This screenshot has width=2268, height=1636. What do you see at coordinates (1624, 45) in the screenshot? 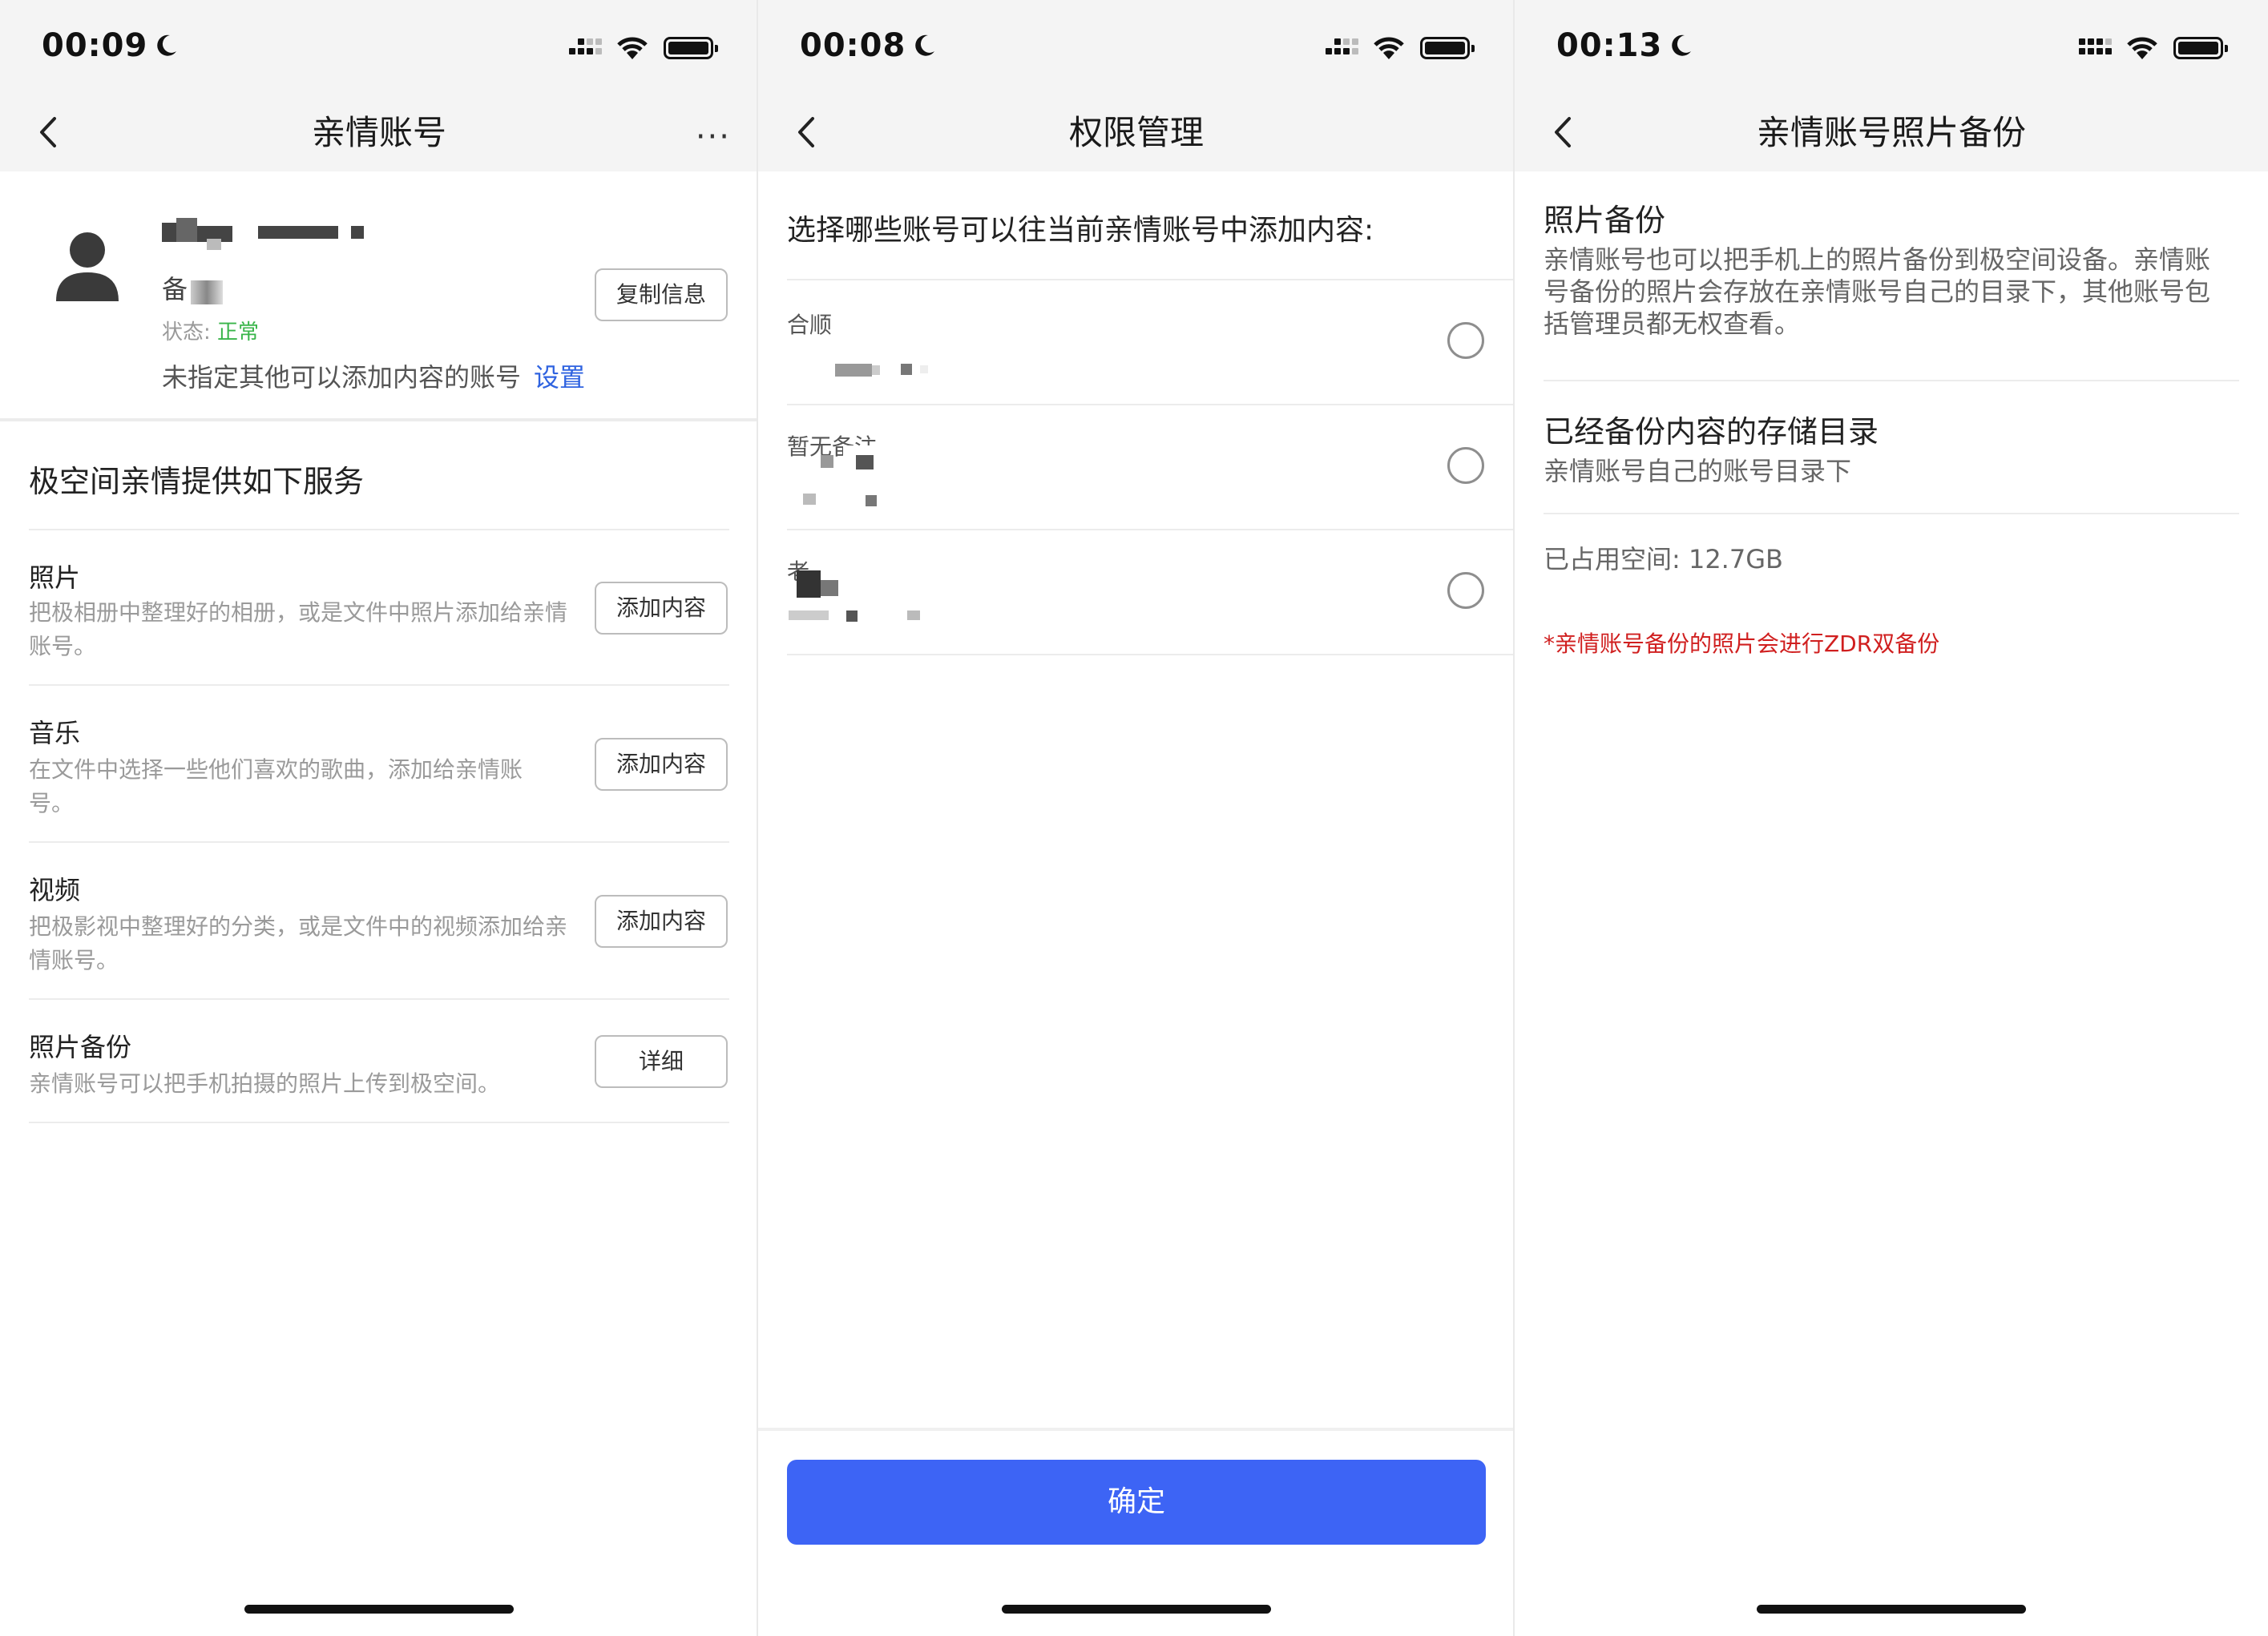
I see `status-time: 00:13` at bounding box center [1624, 45].